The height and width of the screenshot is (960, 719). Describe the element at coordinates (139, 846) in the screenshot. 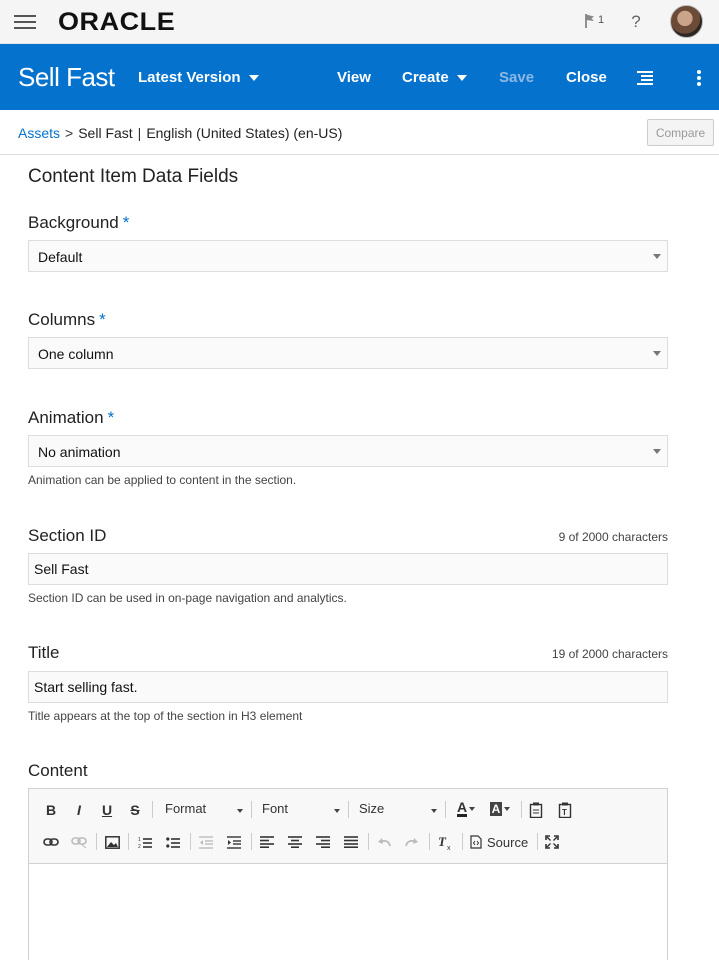

I see `svg-text: 2` at that location.